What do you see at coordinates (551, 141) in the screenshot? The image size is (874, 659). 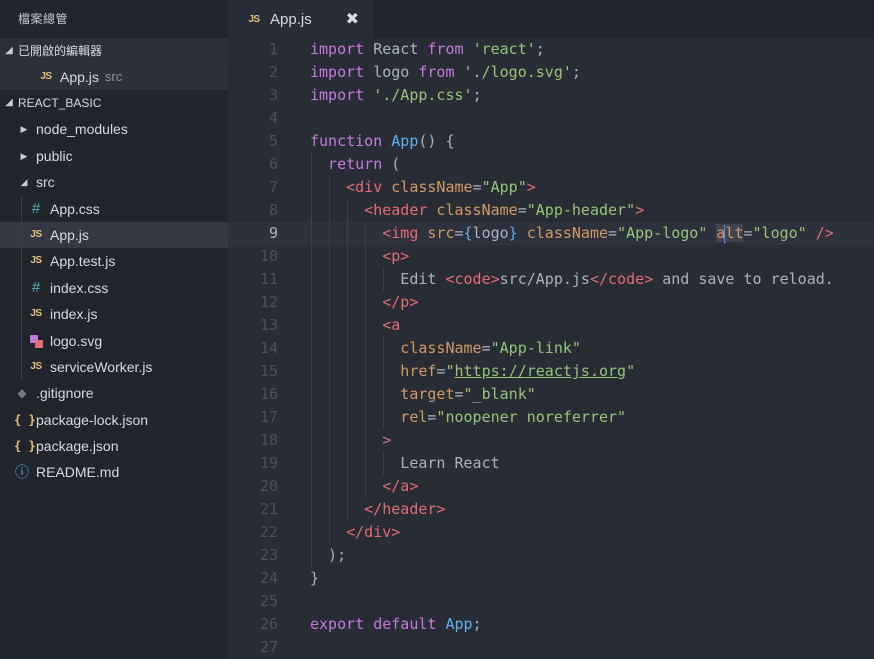 I see `code-line: 5 function App() {` at bounding box center [551, 141].